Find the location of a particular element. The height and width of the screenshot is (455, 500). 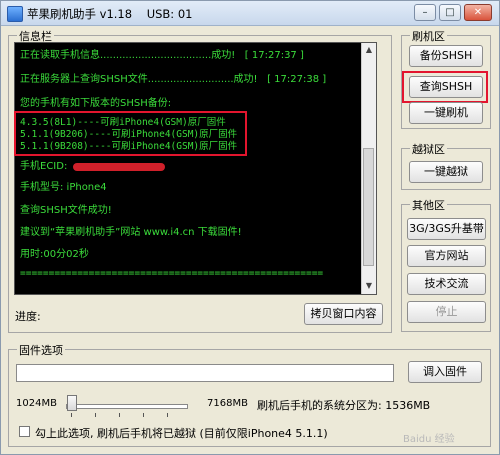

scroll-up-icon: ▲ is located at coordinates (369, 50).